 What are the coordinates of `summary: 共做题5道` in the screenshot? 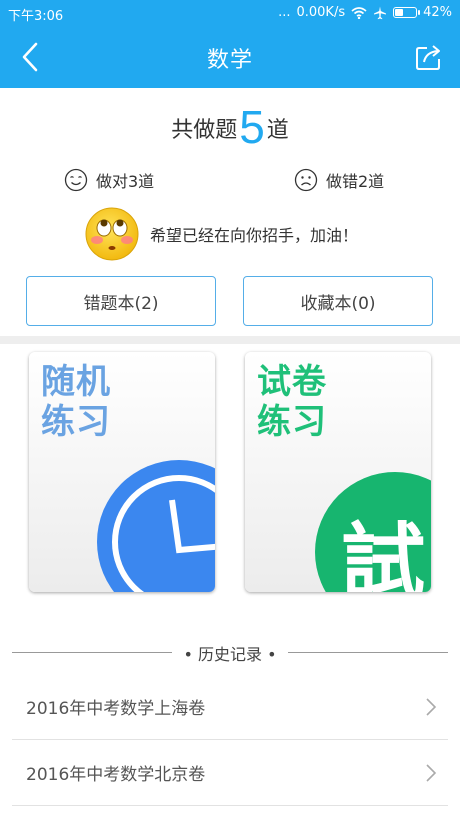 It's located at (230, 127).